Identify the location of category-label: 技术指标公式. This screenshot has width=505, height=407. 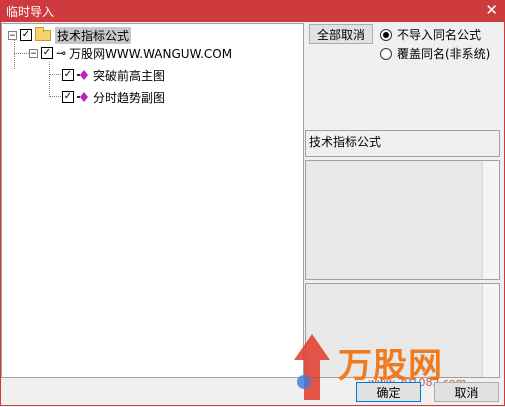
(345, 142).